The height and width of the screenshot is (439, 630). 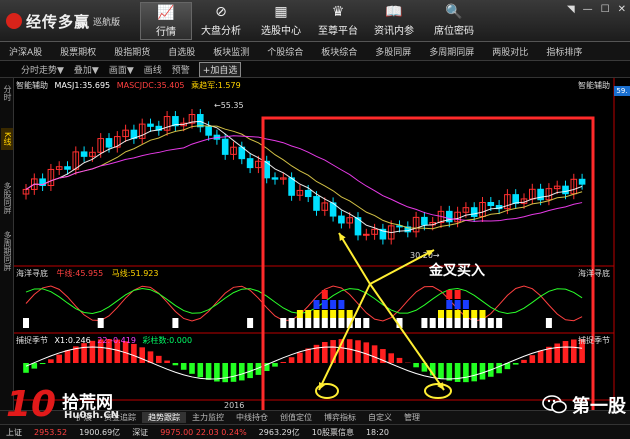 I want to click on menu-item-futures: 股指期货, so click(x=132, y=51).